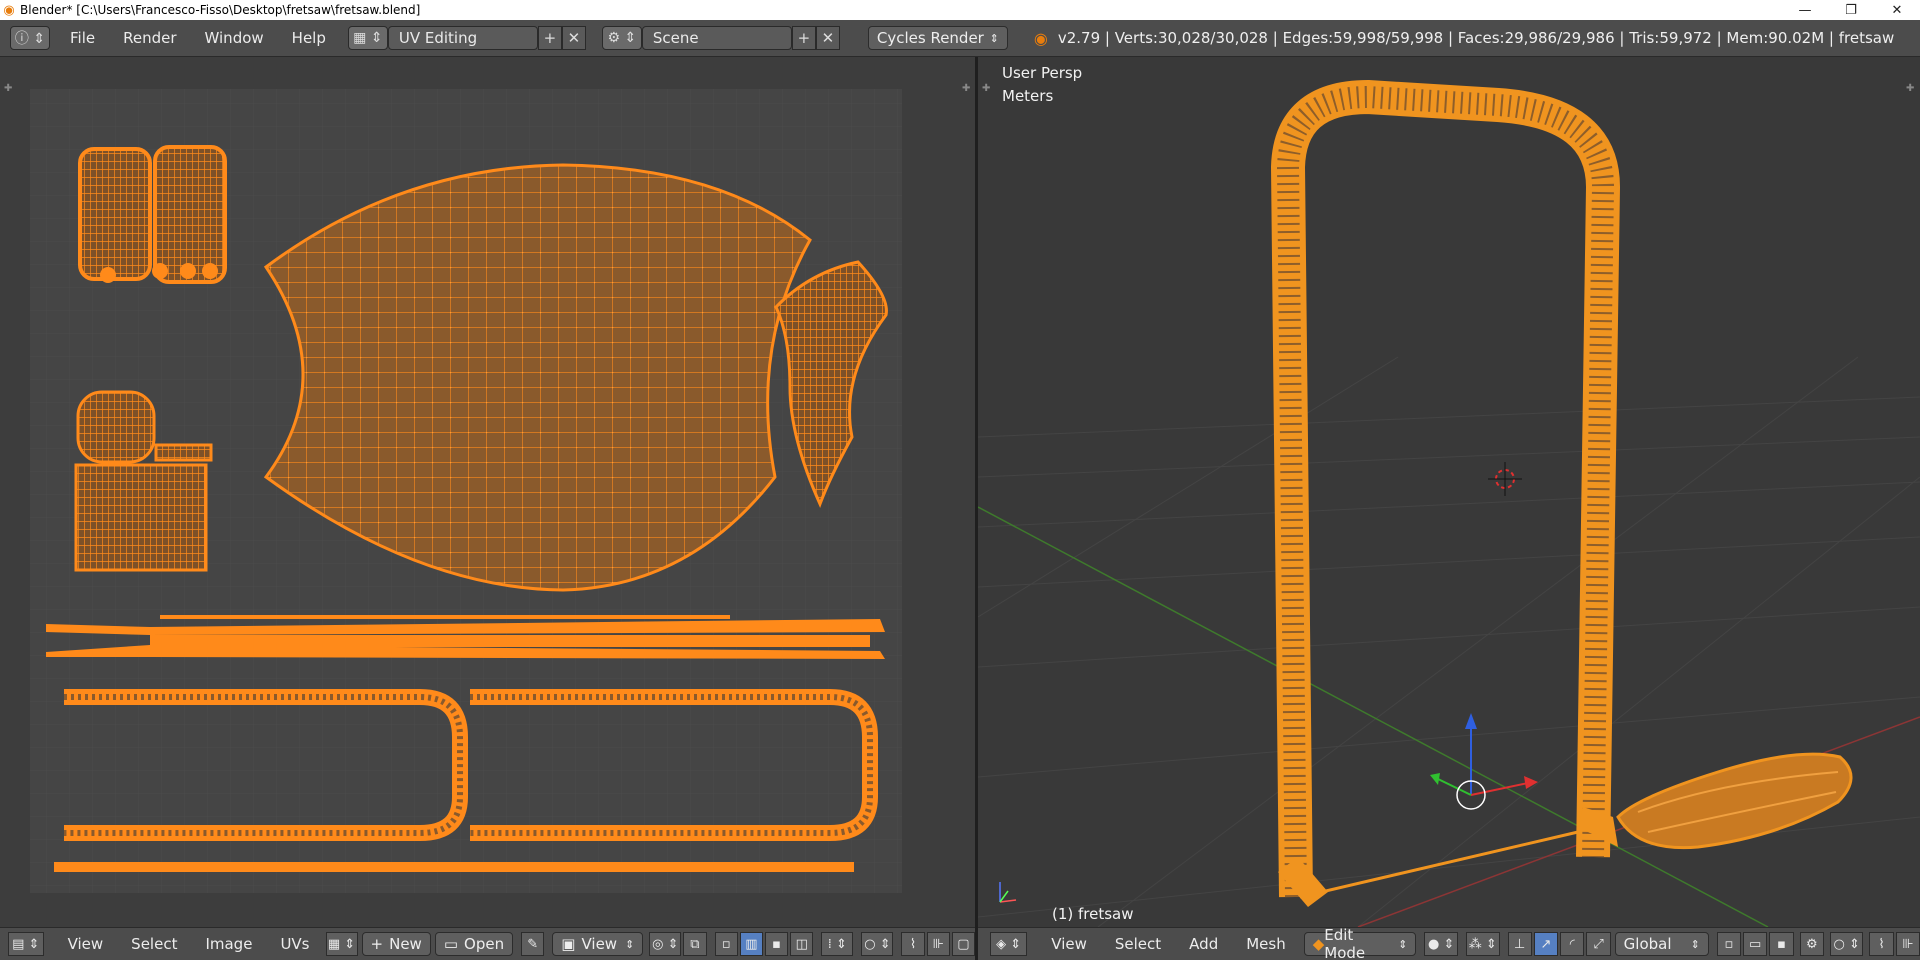 The height and width of the screenshot is (960, 1920). I want to click on uv-island-round, so click(116, 427).